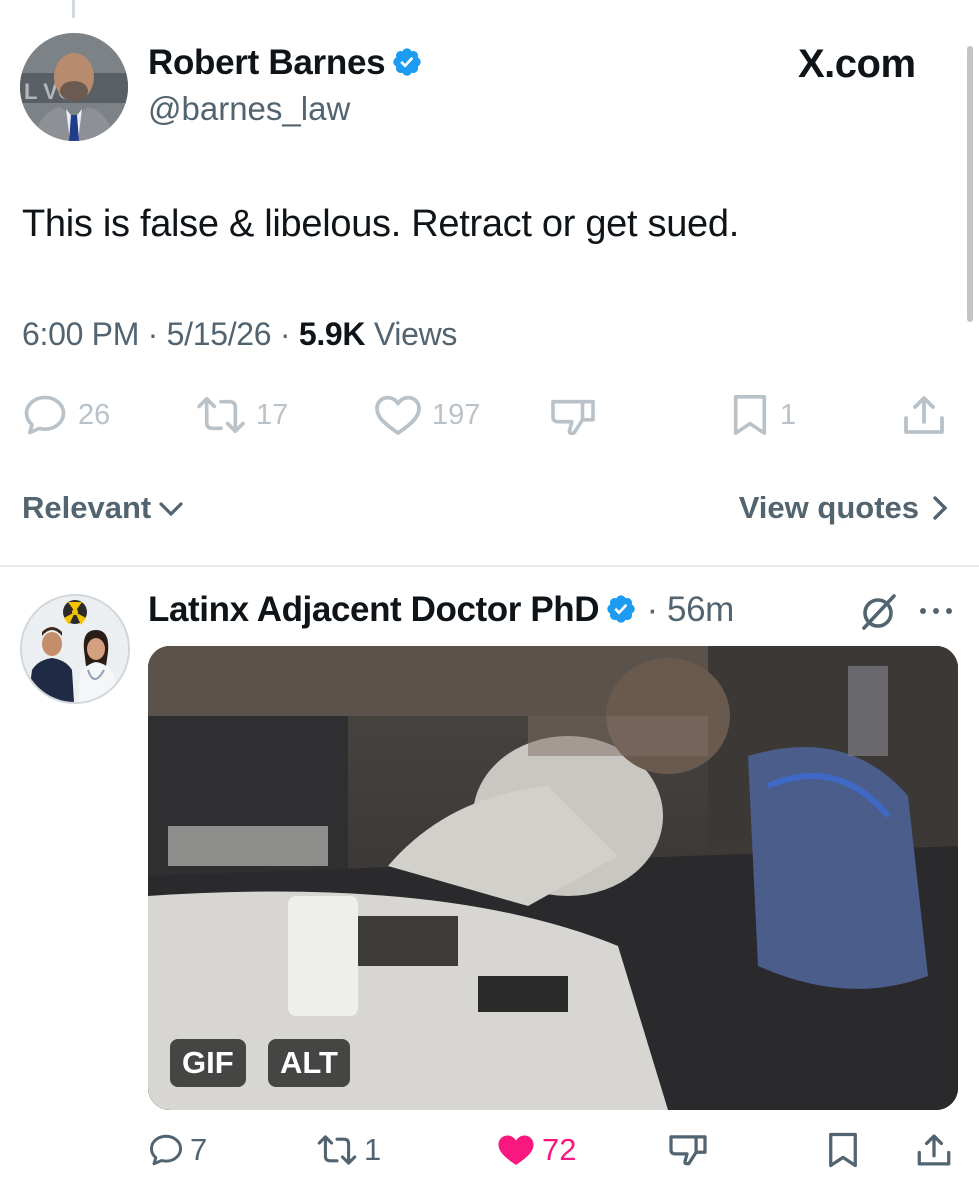 This screenshot has width=979, height=1200. I want to click on reply-author-name: Latinx Adjacent Doctor PhD, so click(374, 609).